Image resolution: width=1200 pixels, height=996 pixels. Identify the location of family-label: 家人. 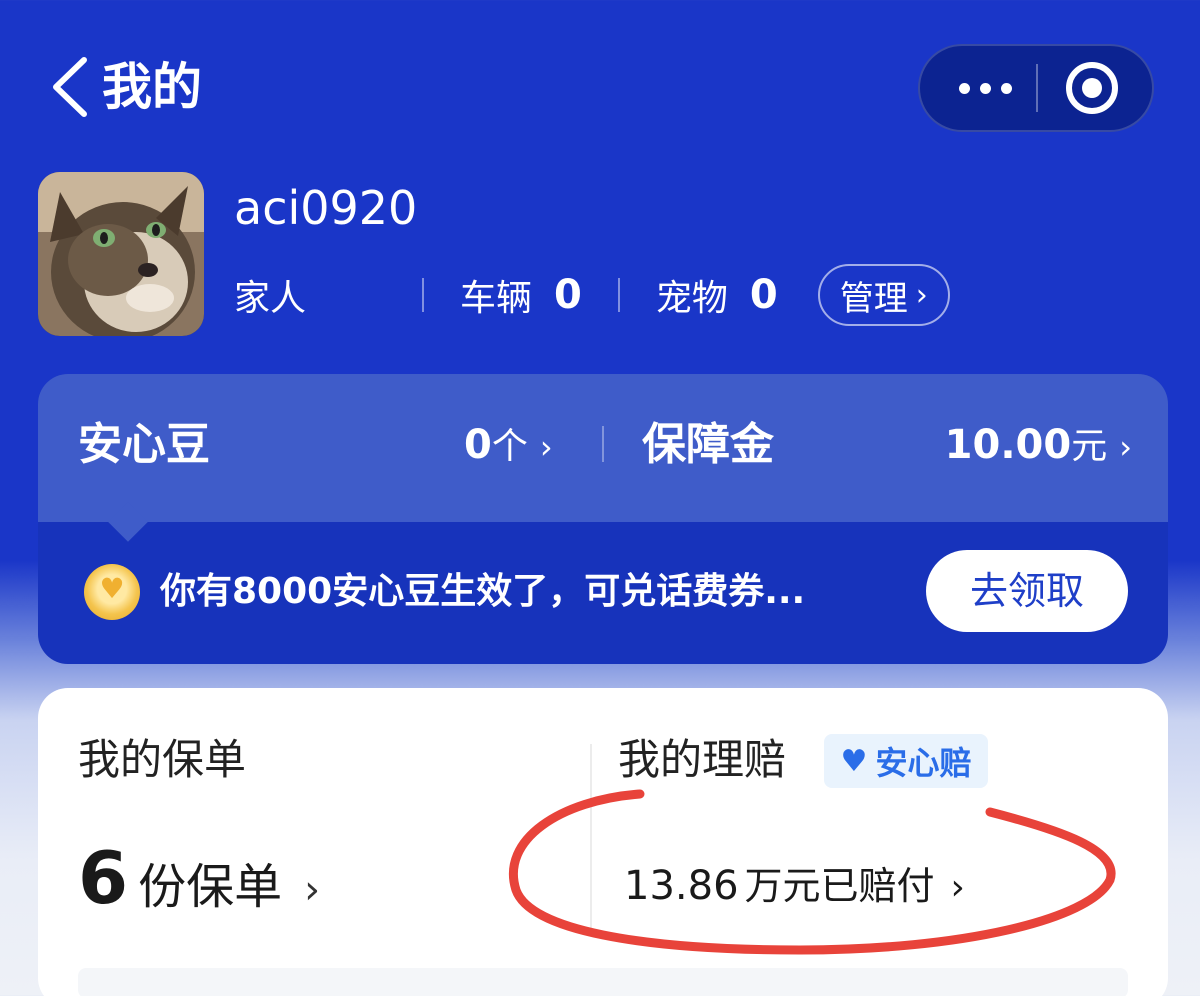
(270, 295).